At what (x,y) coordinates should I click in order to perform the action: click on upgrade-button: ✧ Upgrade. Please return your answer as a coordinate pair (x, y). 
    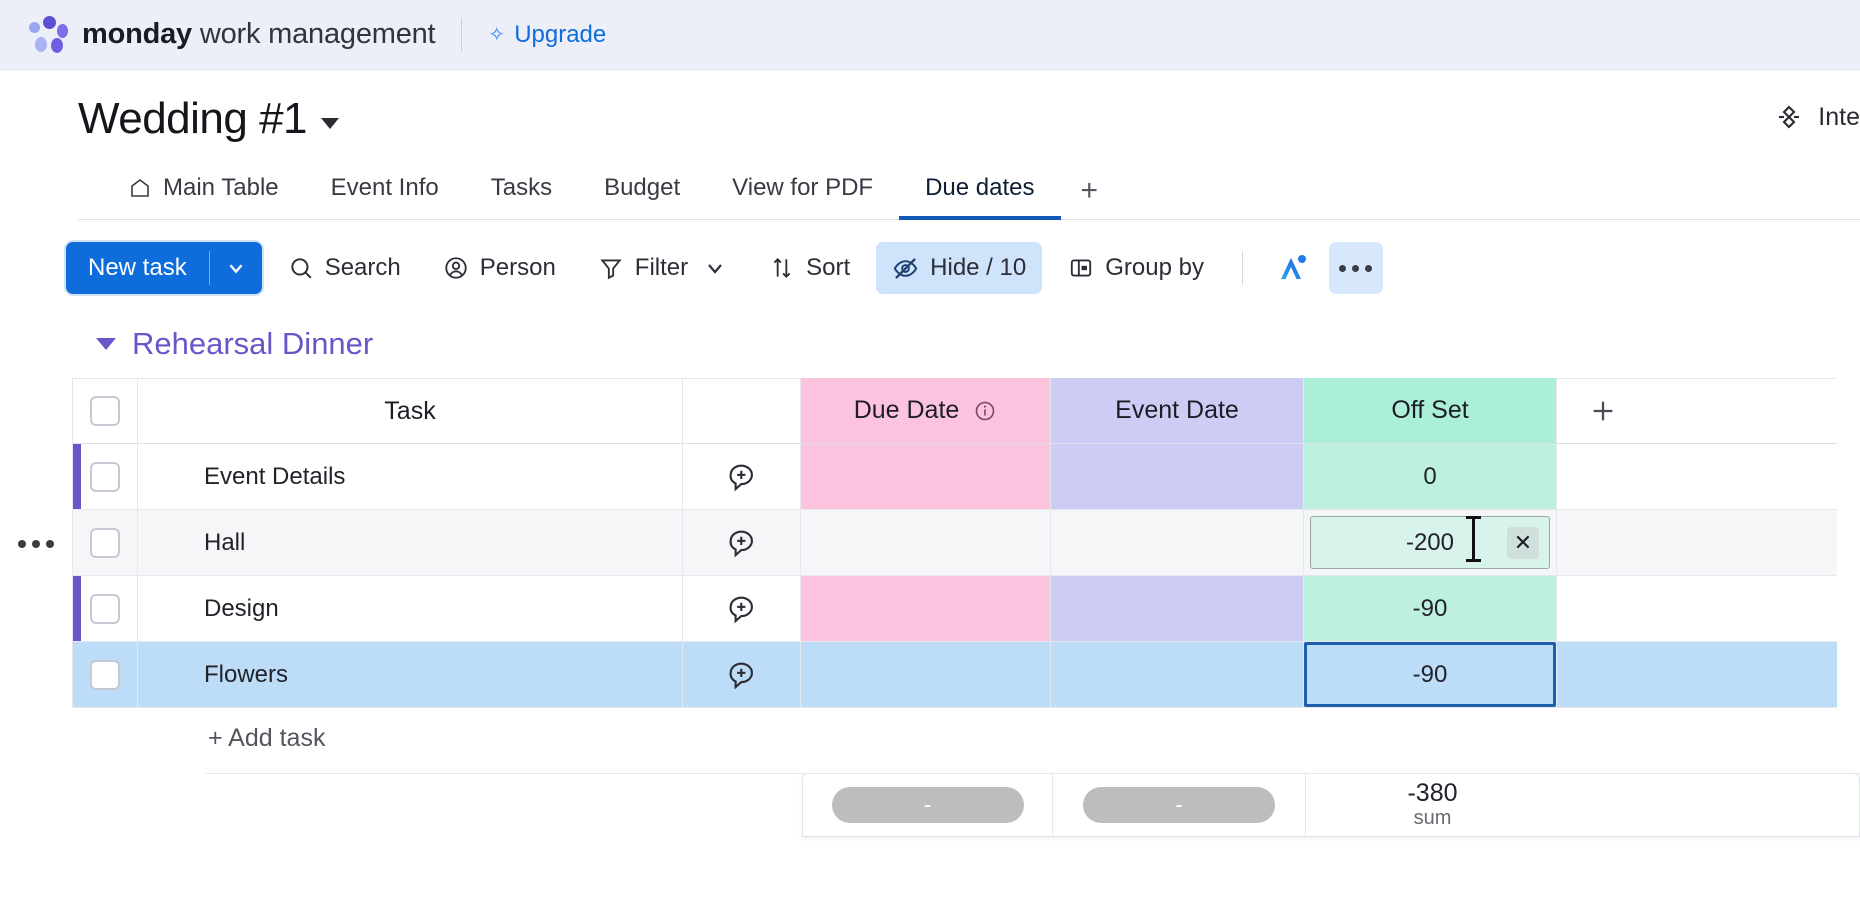
    Looking at the image, I should click on (547, 35).